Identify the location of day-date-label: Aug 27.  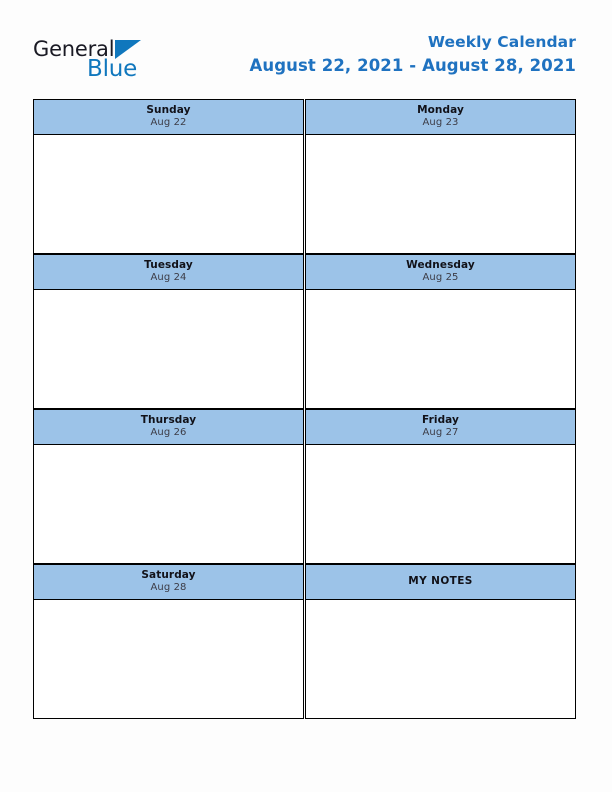
(440, 433).